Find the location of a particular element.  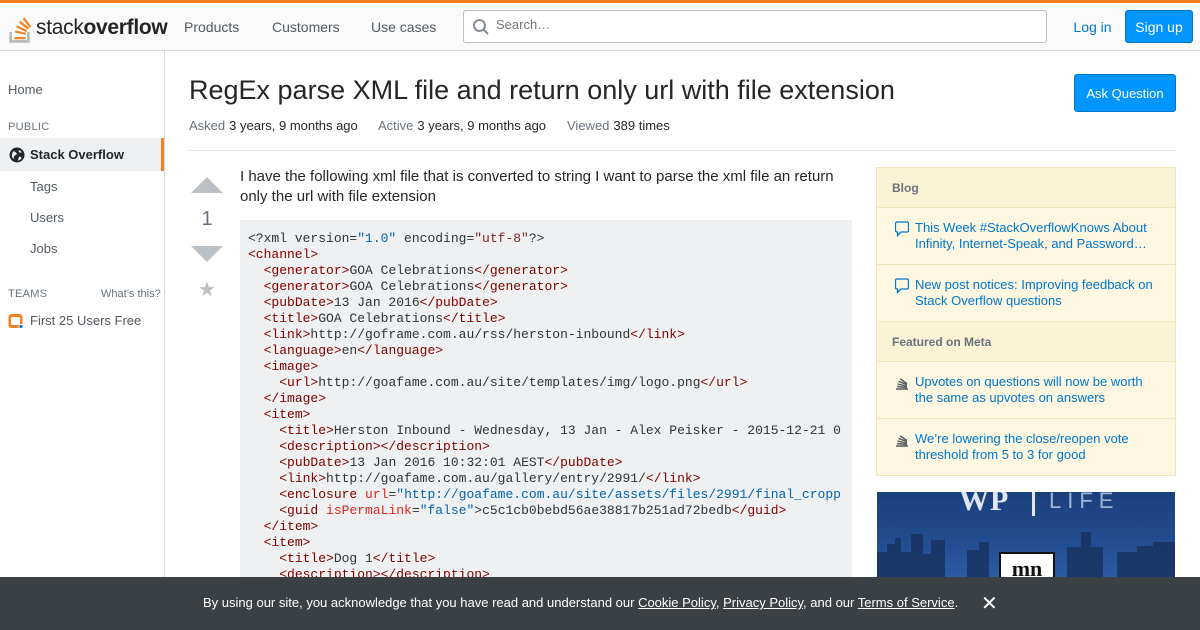

stackoverflow-logo: stackoverflow is located at coordinates (88, 28).